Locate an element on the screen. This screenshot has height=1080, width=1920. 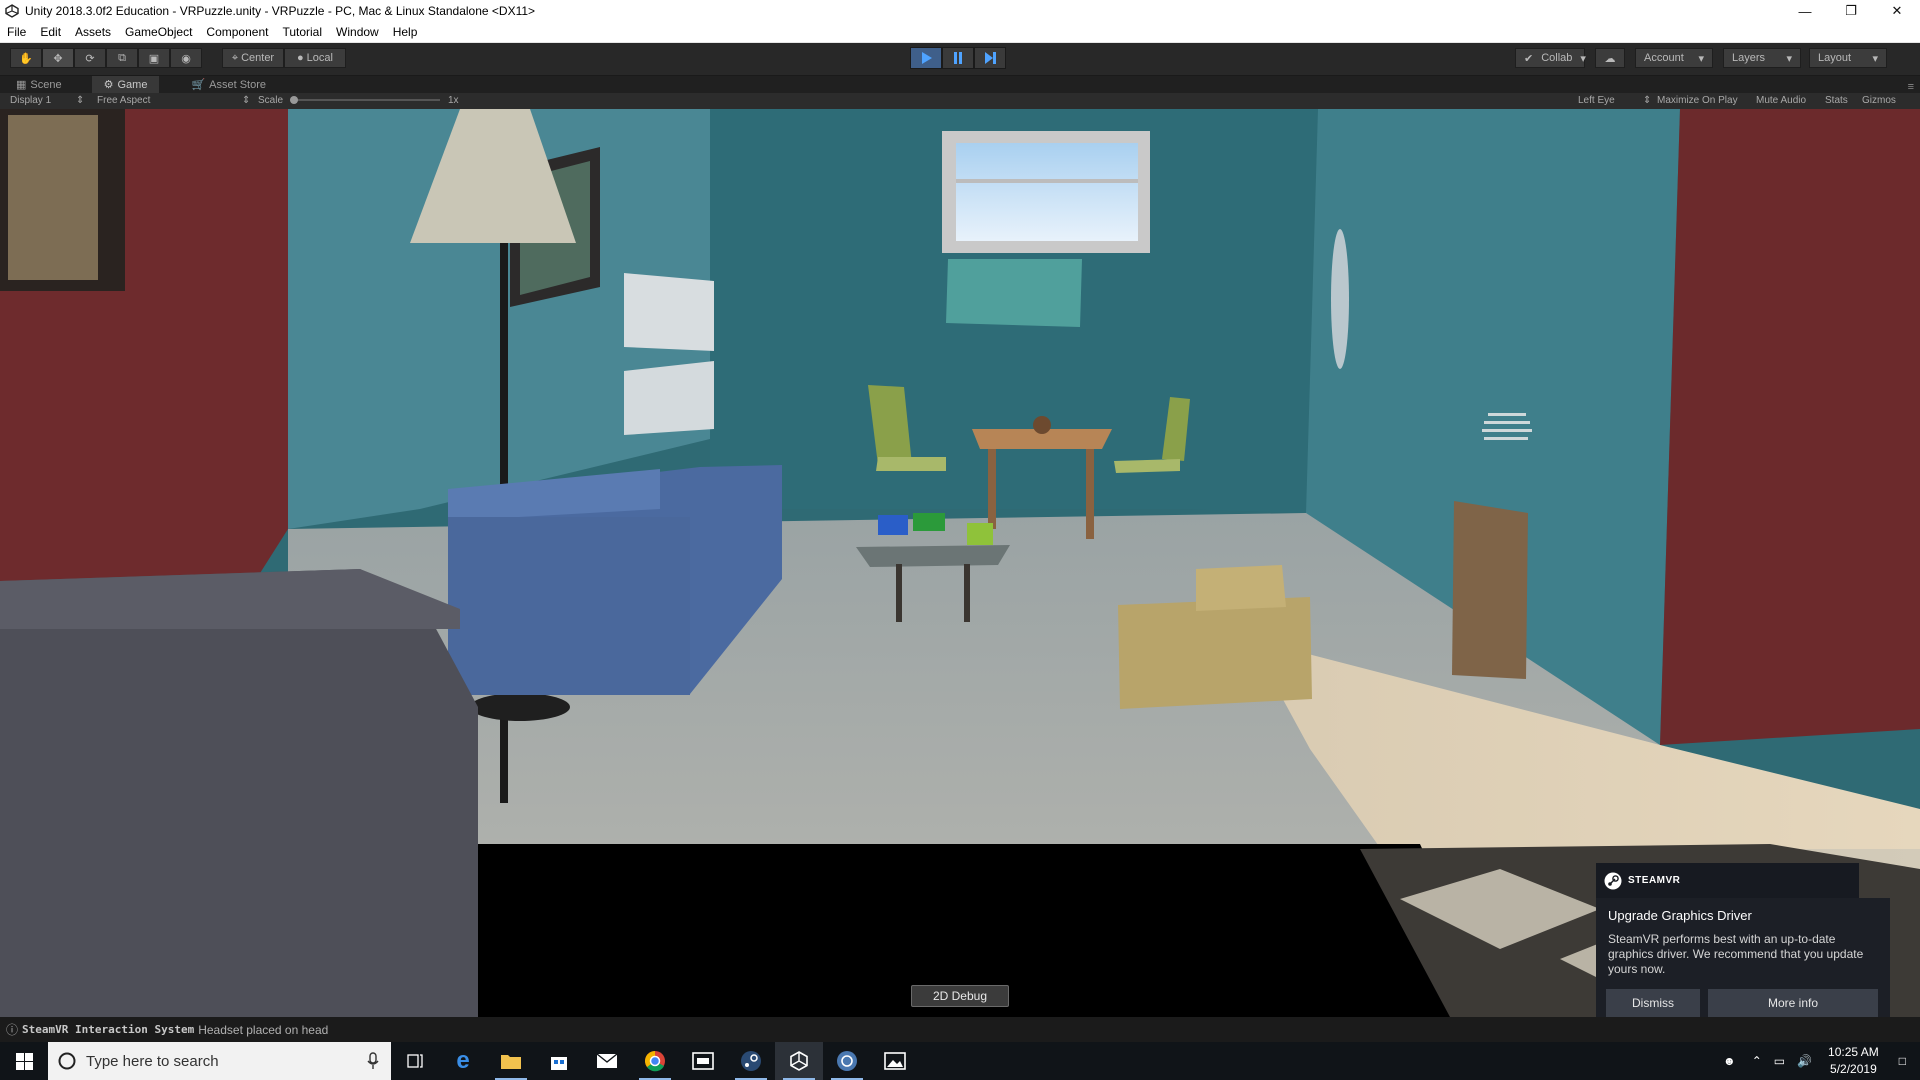
steam-button is located at coordinates (751, 1061).